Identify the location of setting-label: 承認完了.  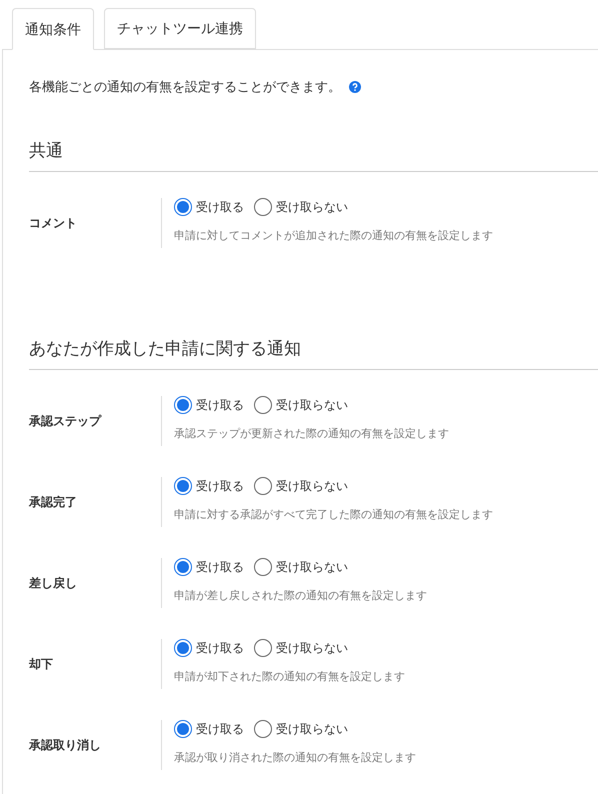
(53, 502).